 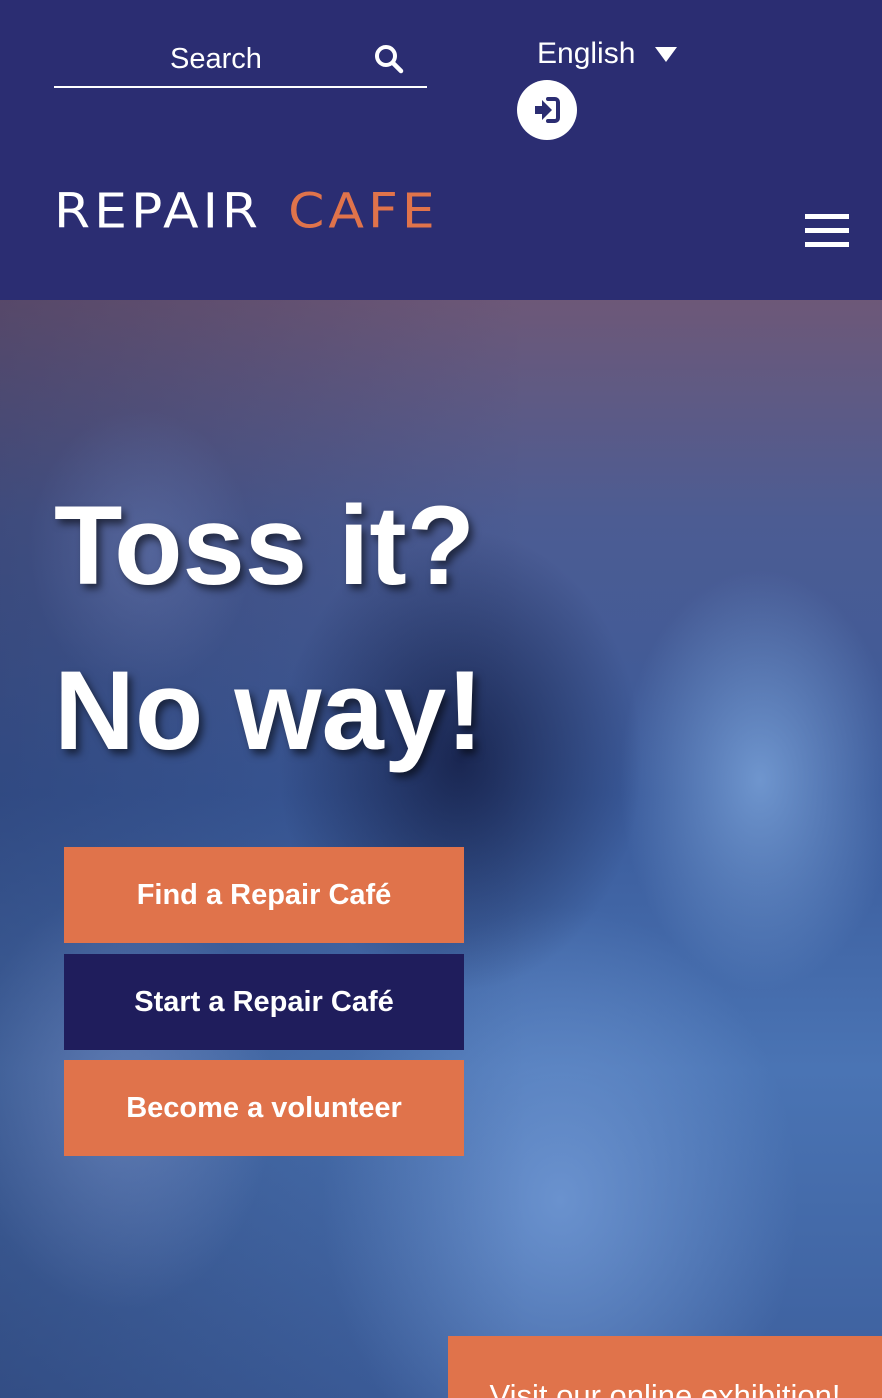 I want to click on language-selector: English, so click(x=607, y=54).